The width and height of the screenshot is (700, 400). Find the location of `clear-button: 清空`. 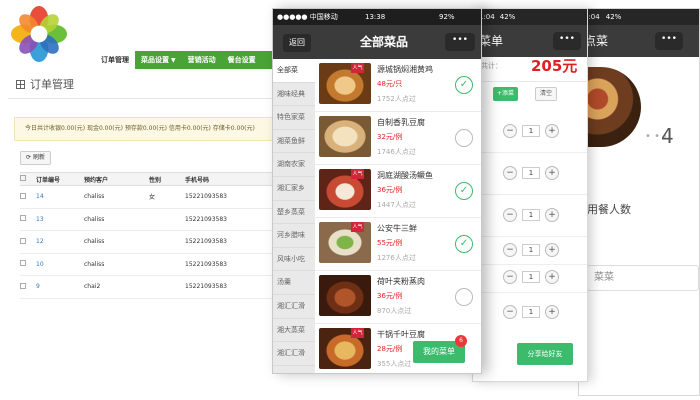

clear-button: 清空 is located at coordinates (546, 94).